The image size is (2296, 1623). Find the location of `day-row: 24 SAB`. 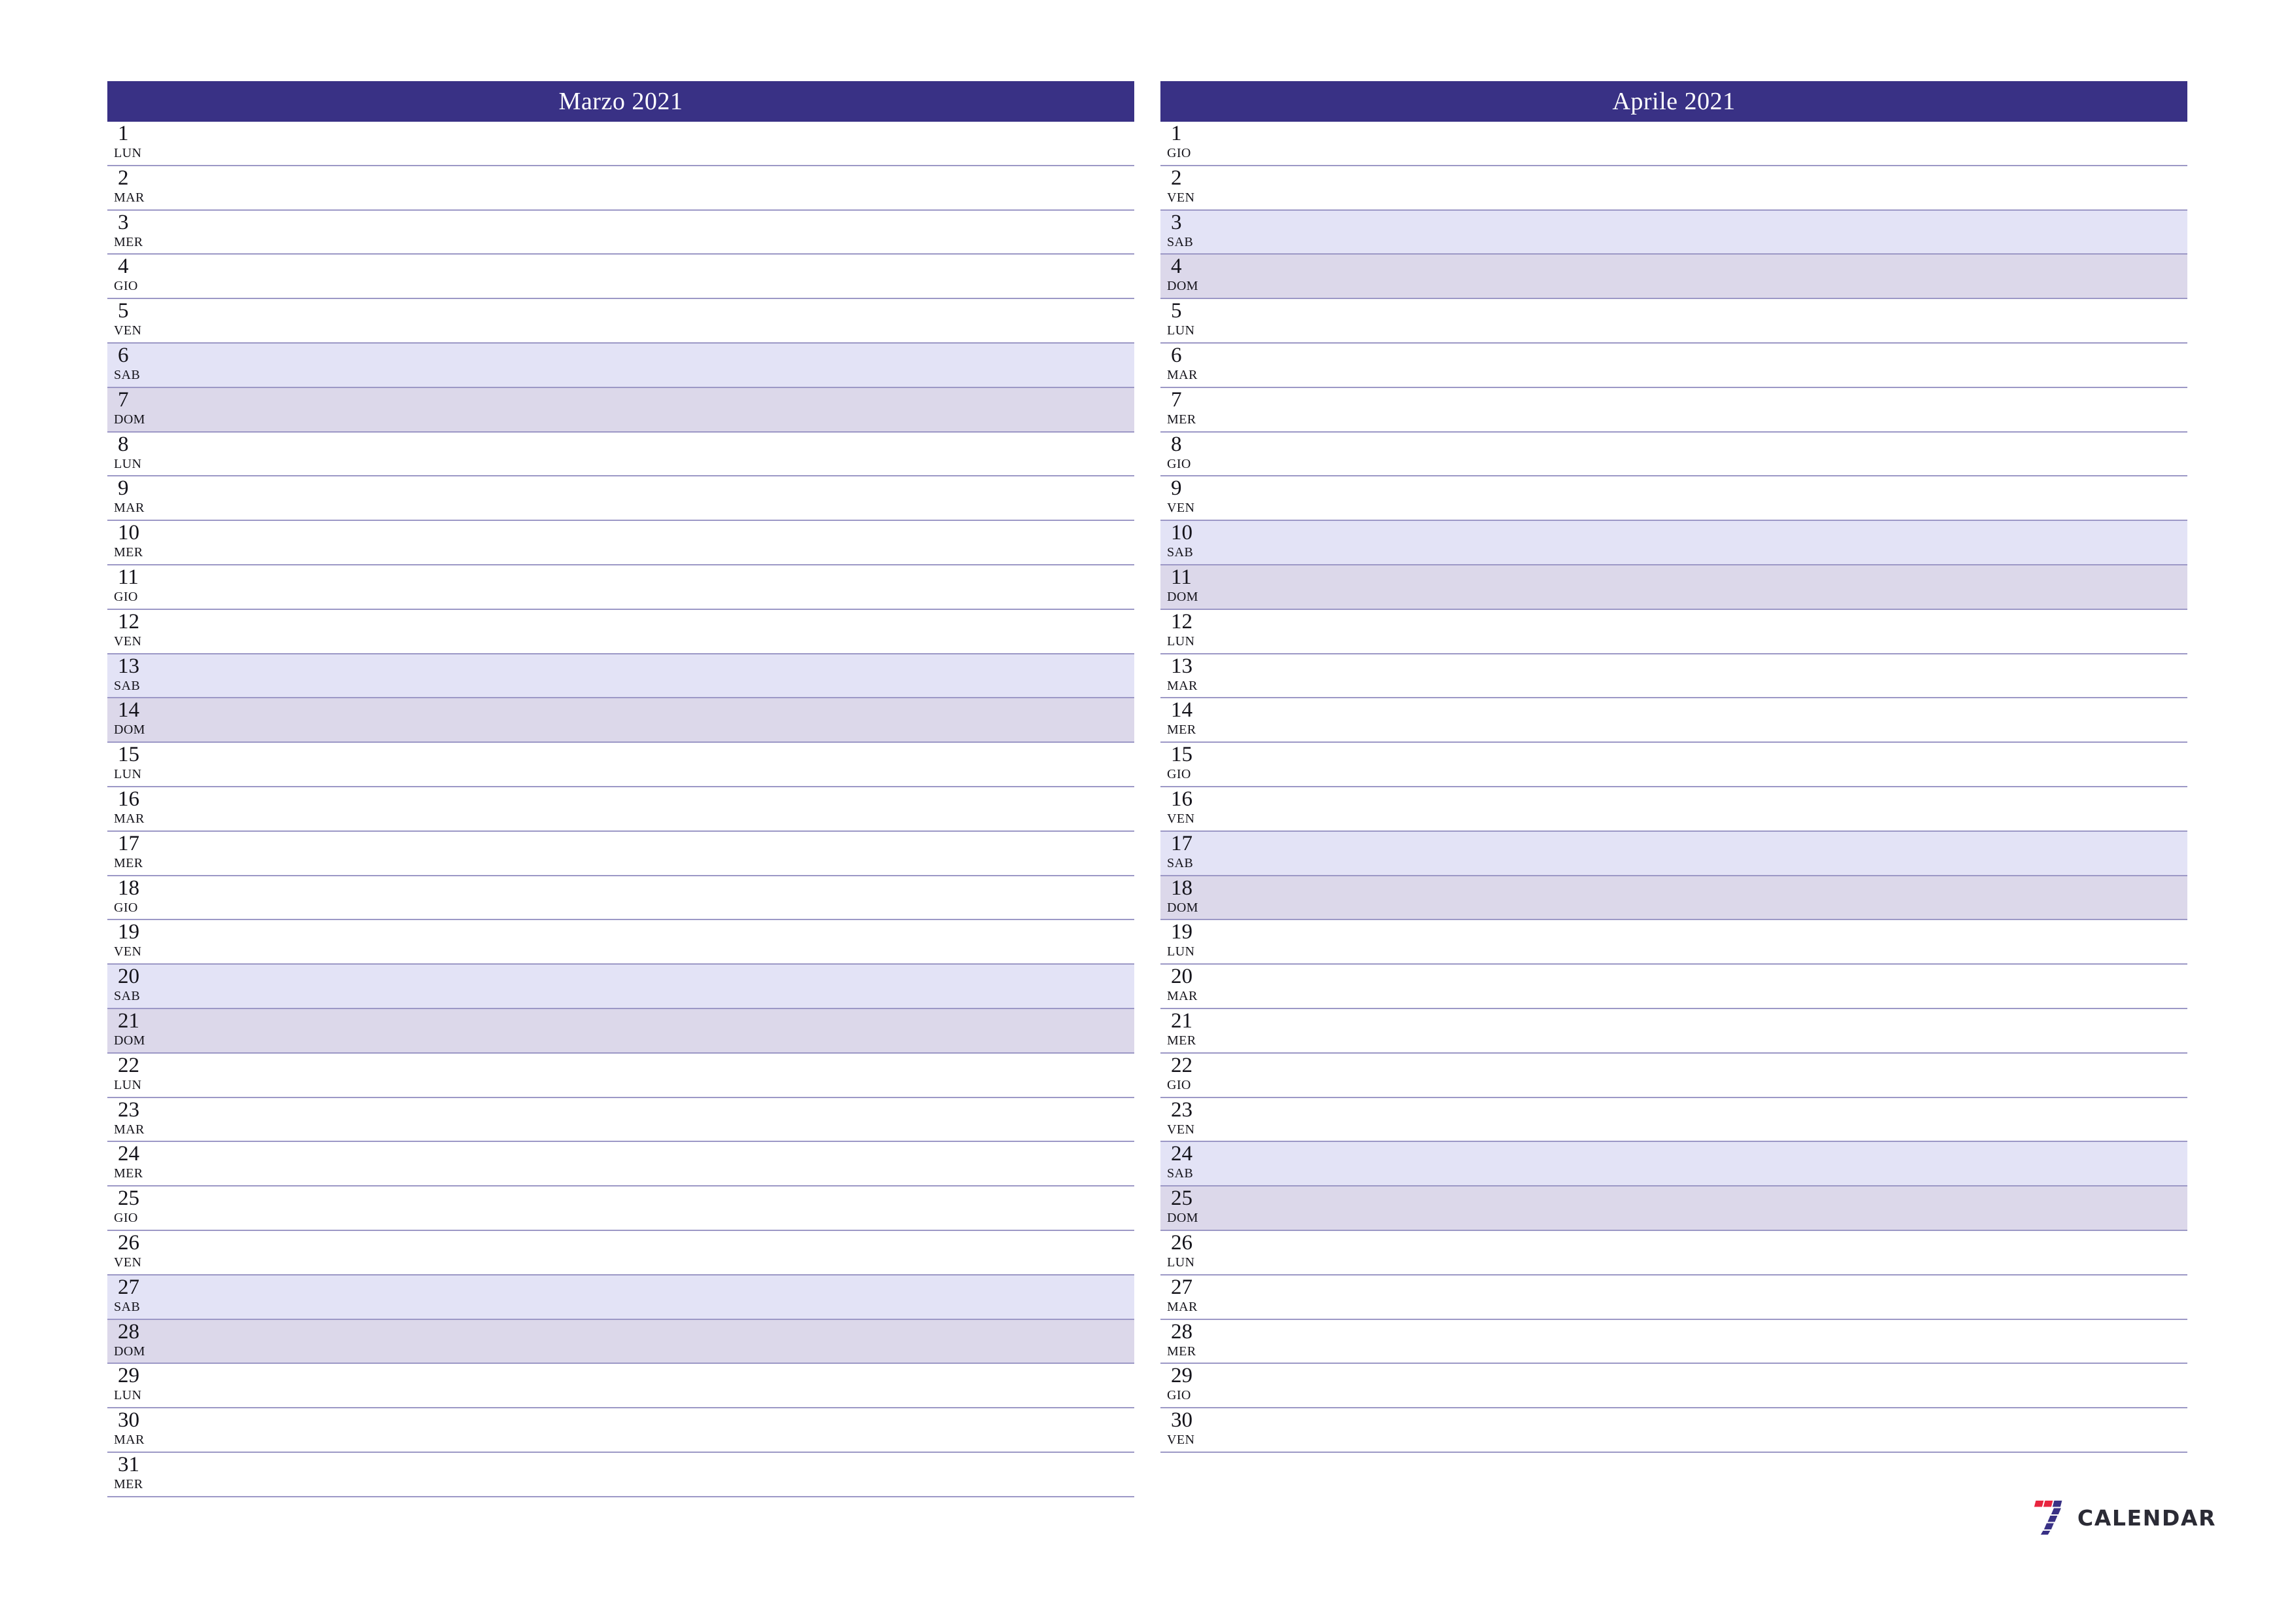

day-row: 24 SAB is located at coordinates (1673, 1164).